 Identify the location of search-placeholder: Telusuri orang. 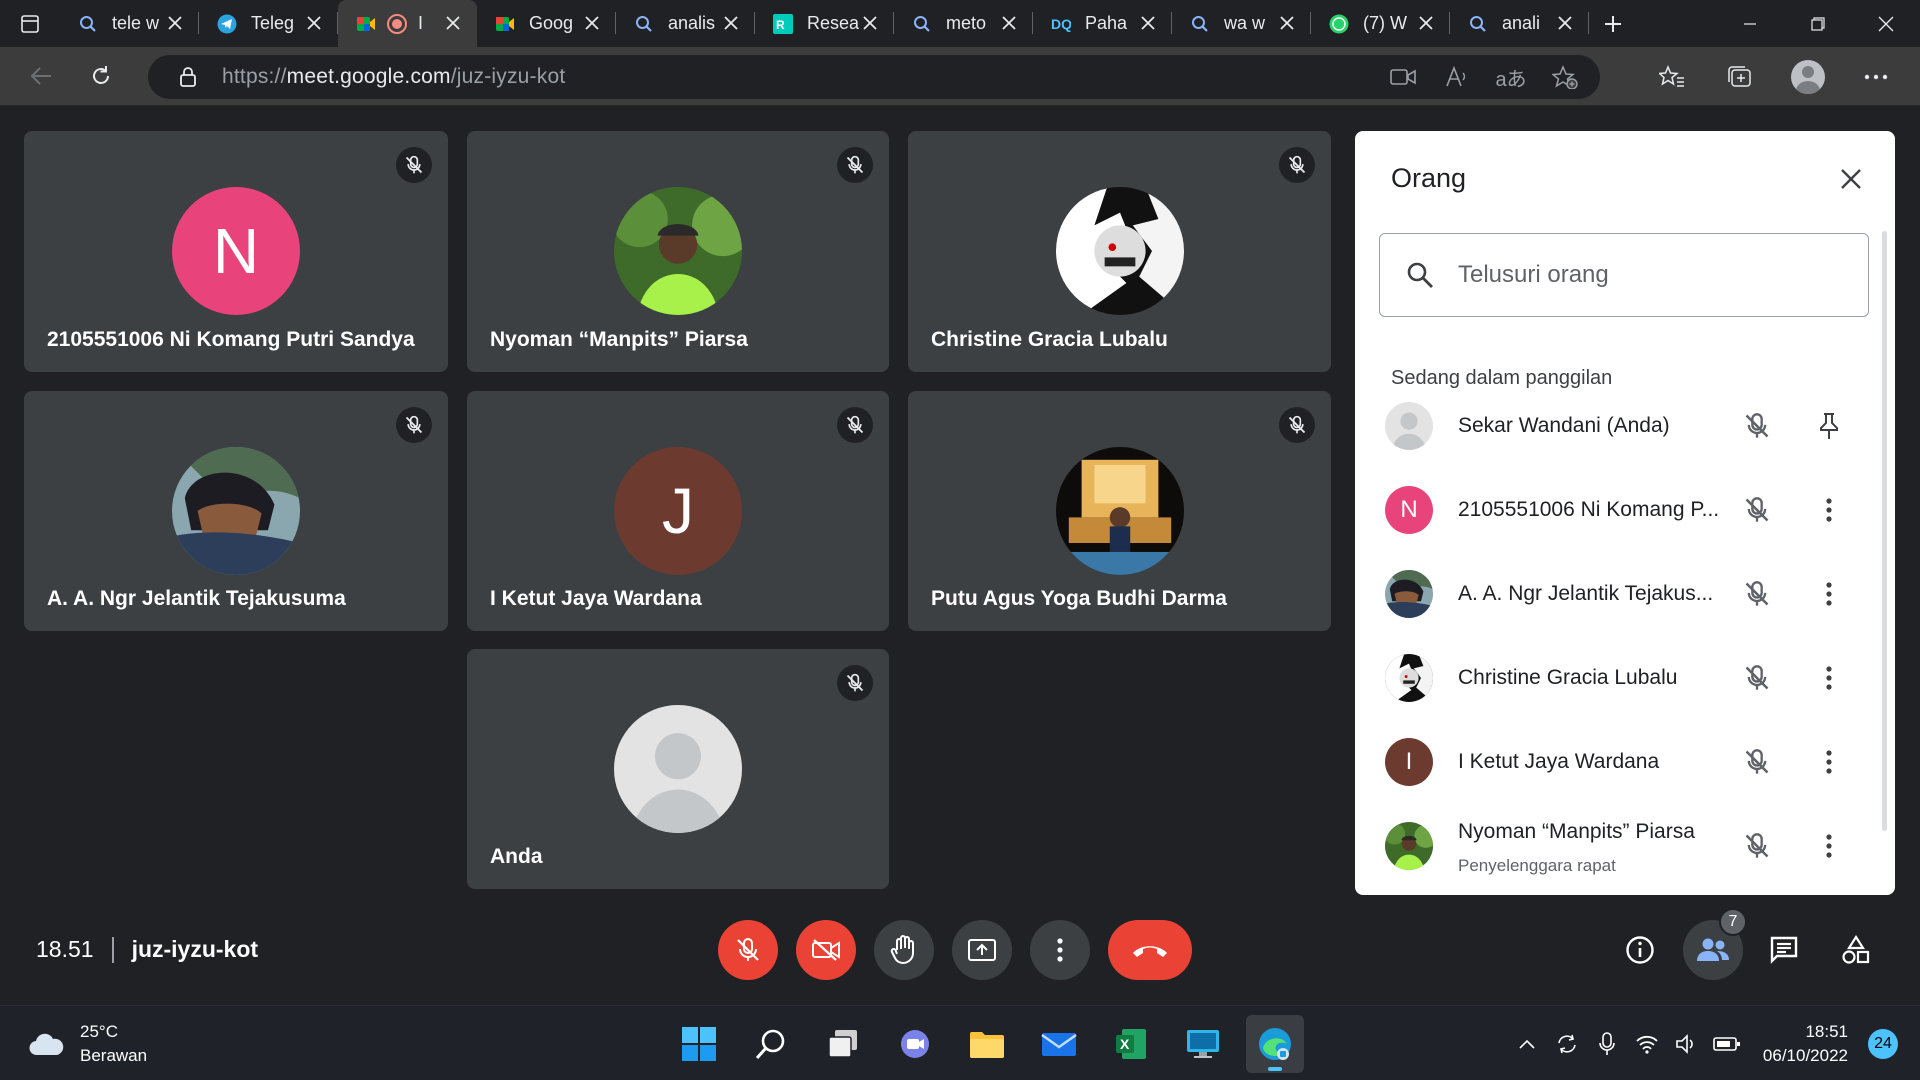
(1533, 274).